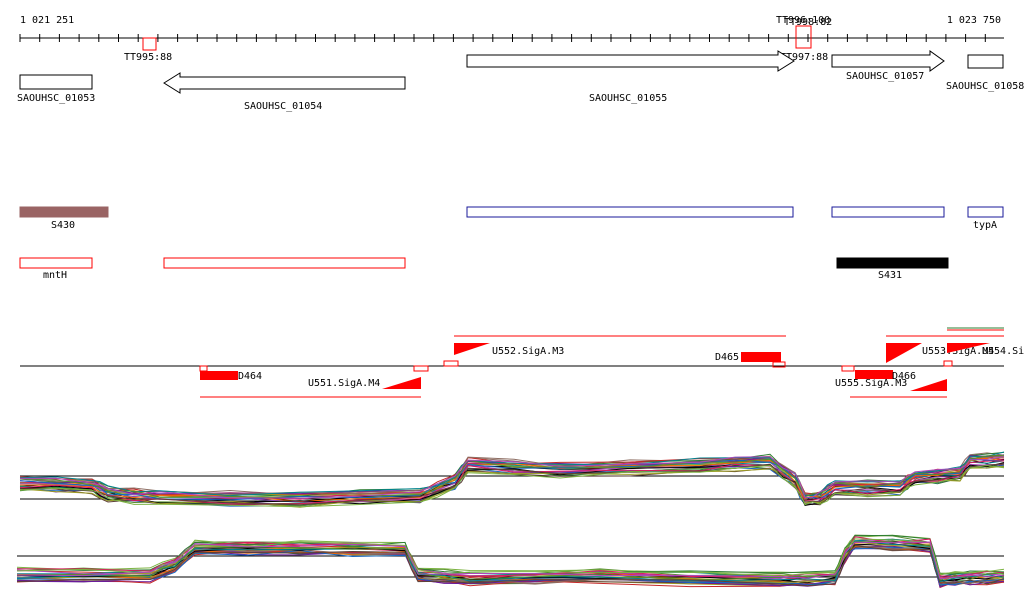  Describe the element at coordinates (56, 98) in the screenshot. I see `gene-label-saouhsc-01053: SAOUHSC_01053` at that location.